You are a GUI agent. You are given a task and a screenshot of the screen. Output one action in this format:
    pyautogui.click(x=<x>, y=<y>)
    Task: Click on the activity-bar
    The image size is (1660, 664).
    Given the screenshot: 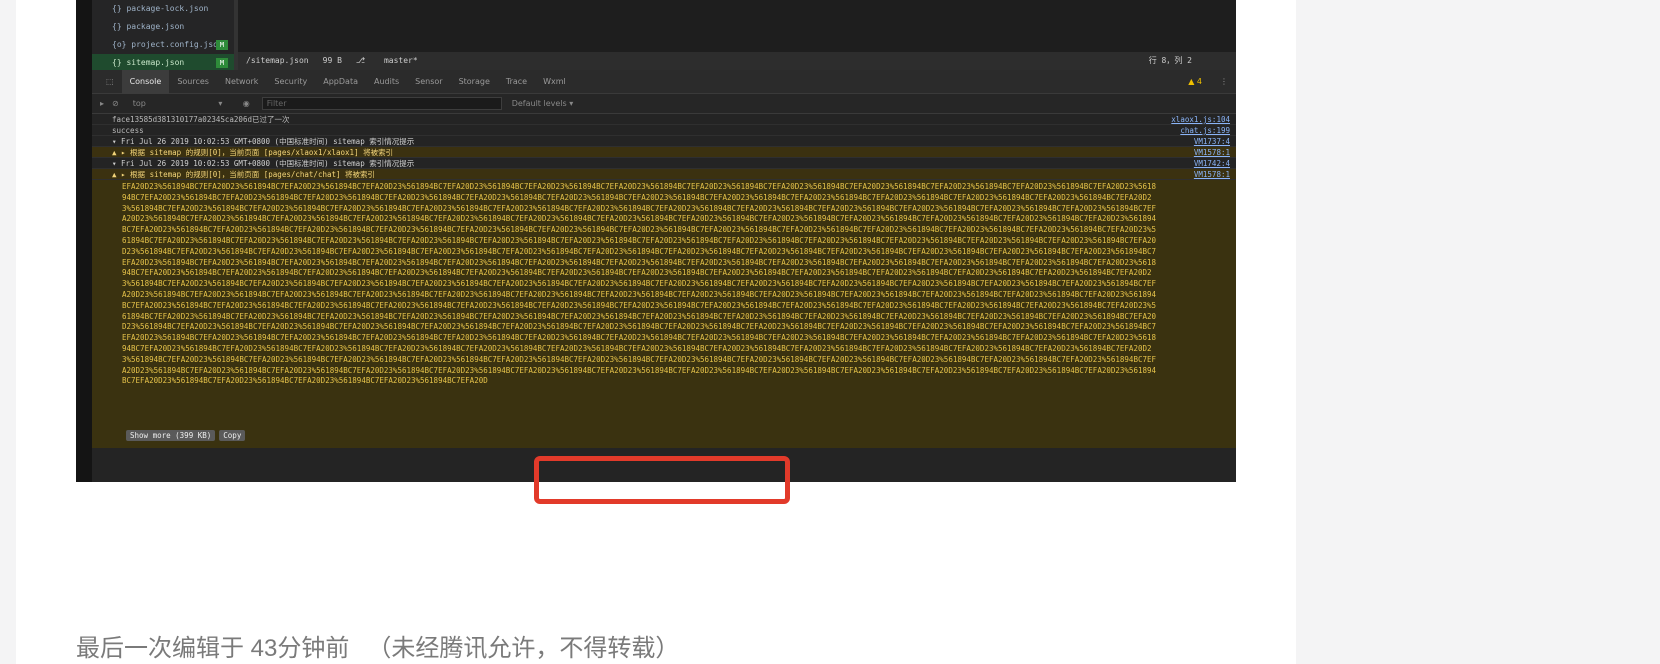 What is the action you would take?
    pyautogui.click(x=84, y=241)
    